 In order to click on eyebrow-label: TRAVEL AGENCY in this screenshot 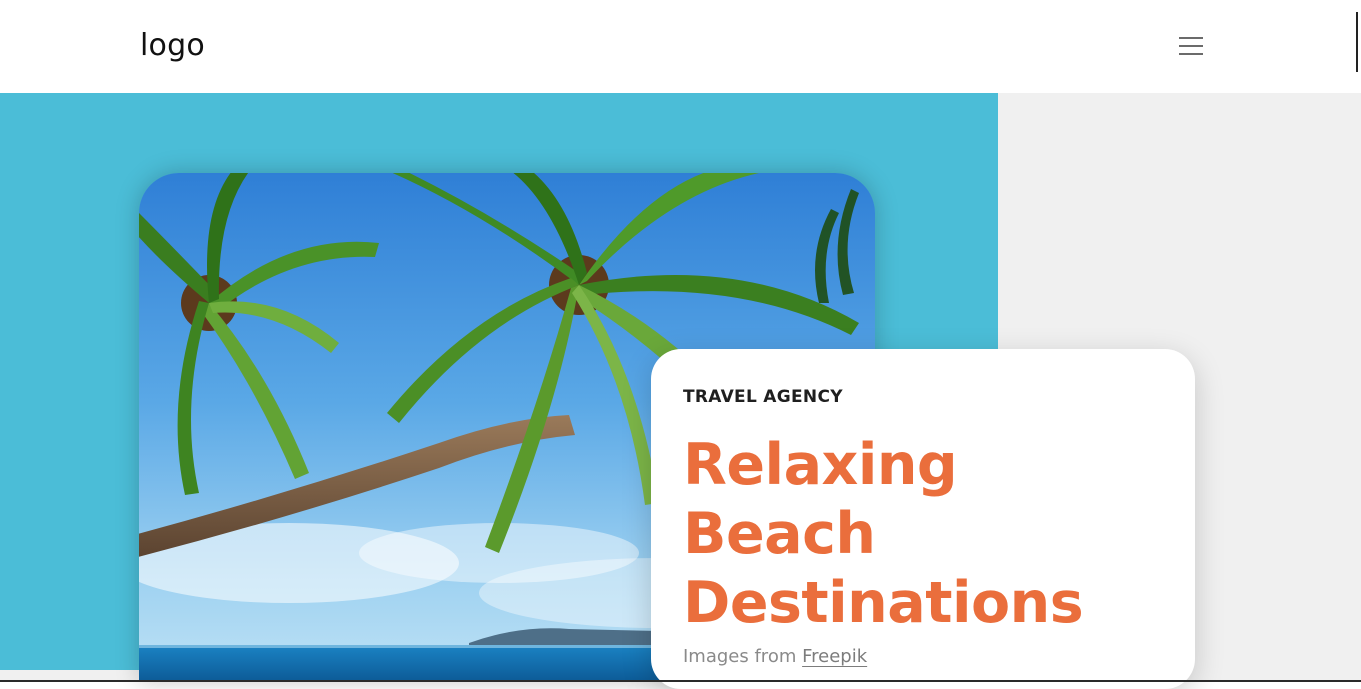, I will do `click(763, 397)`.